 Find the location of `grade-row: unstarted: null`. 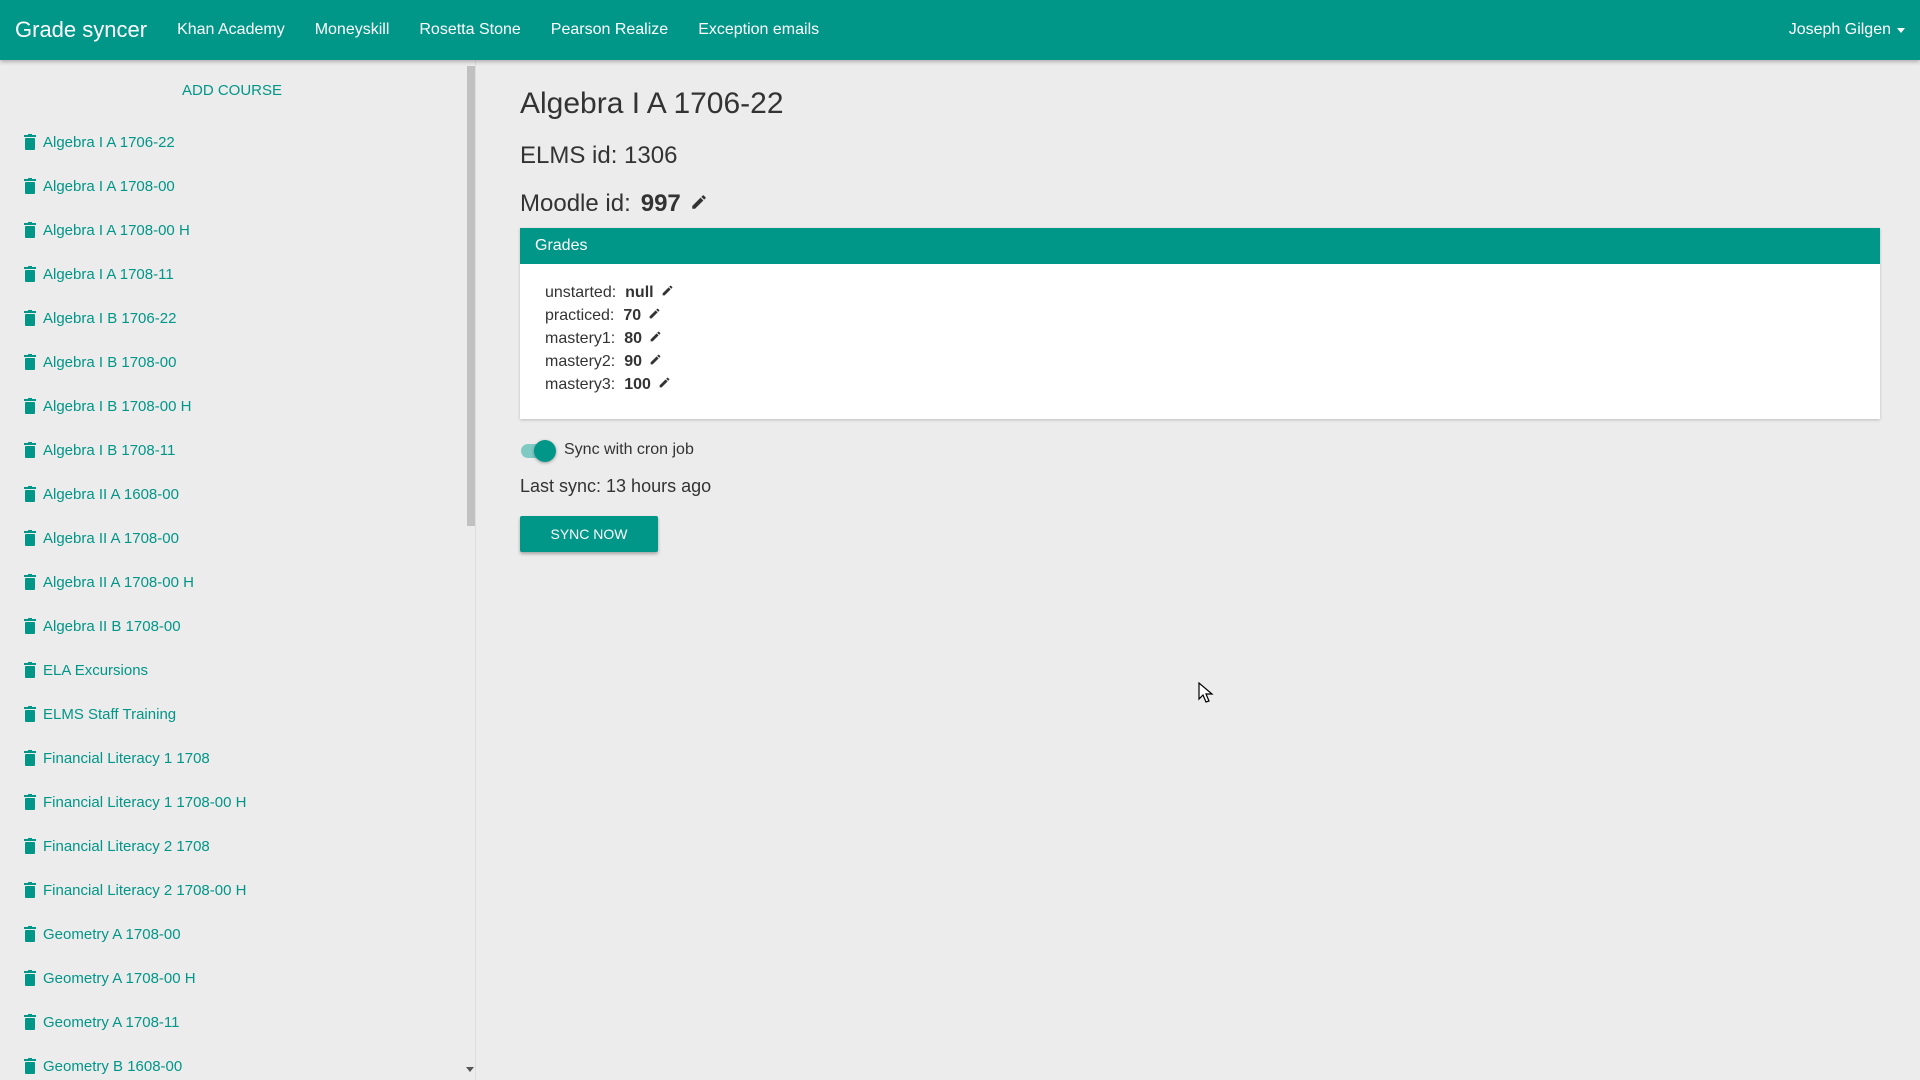

grade-row: unstarted: null is located at coordinates (1212, 292).